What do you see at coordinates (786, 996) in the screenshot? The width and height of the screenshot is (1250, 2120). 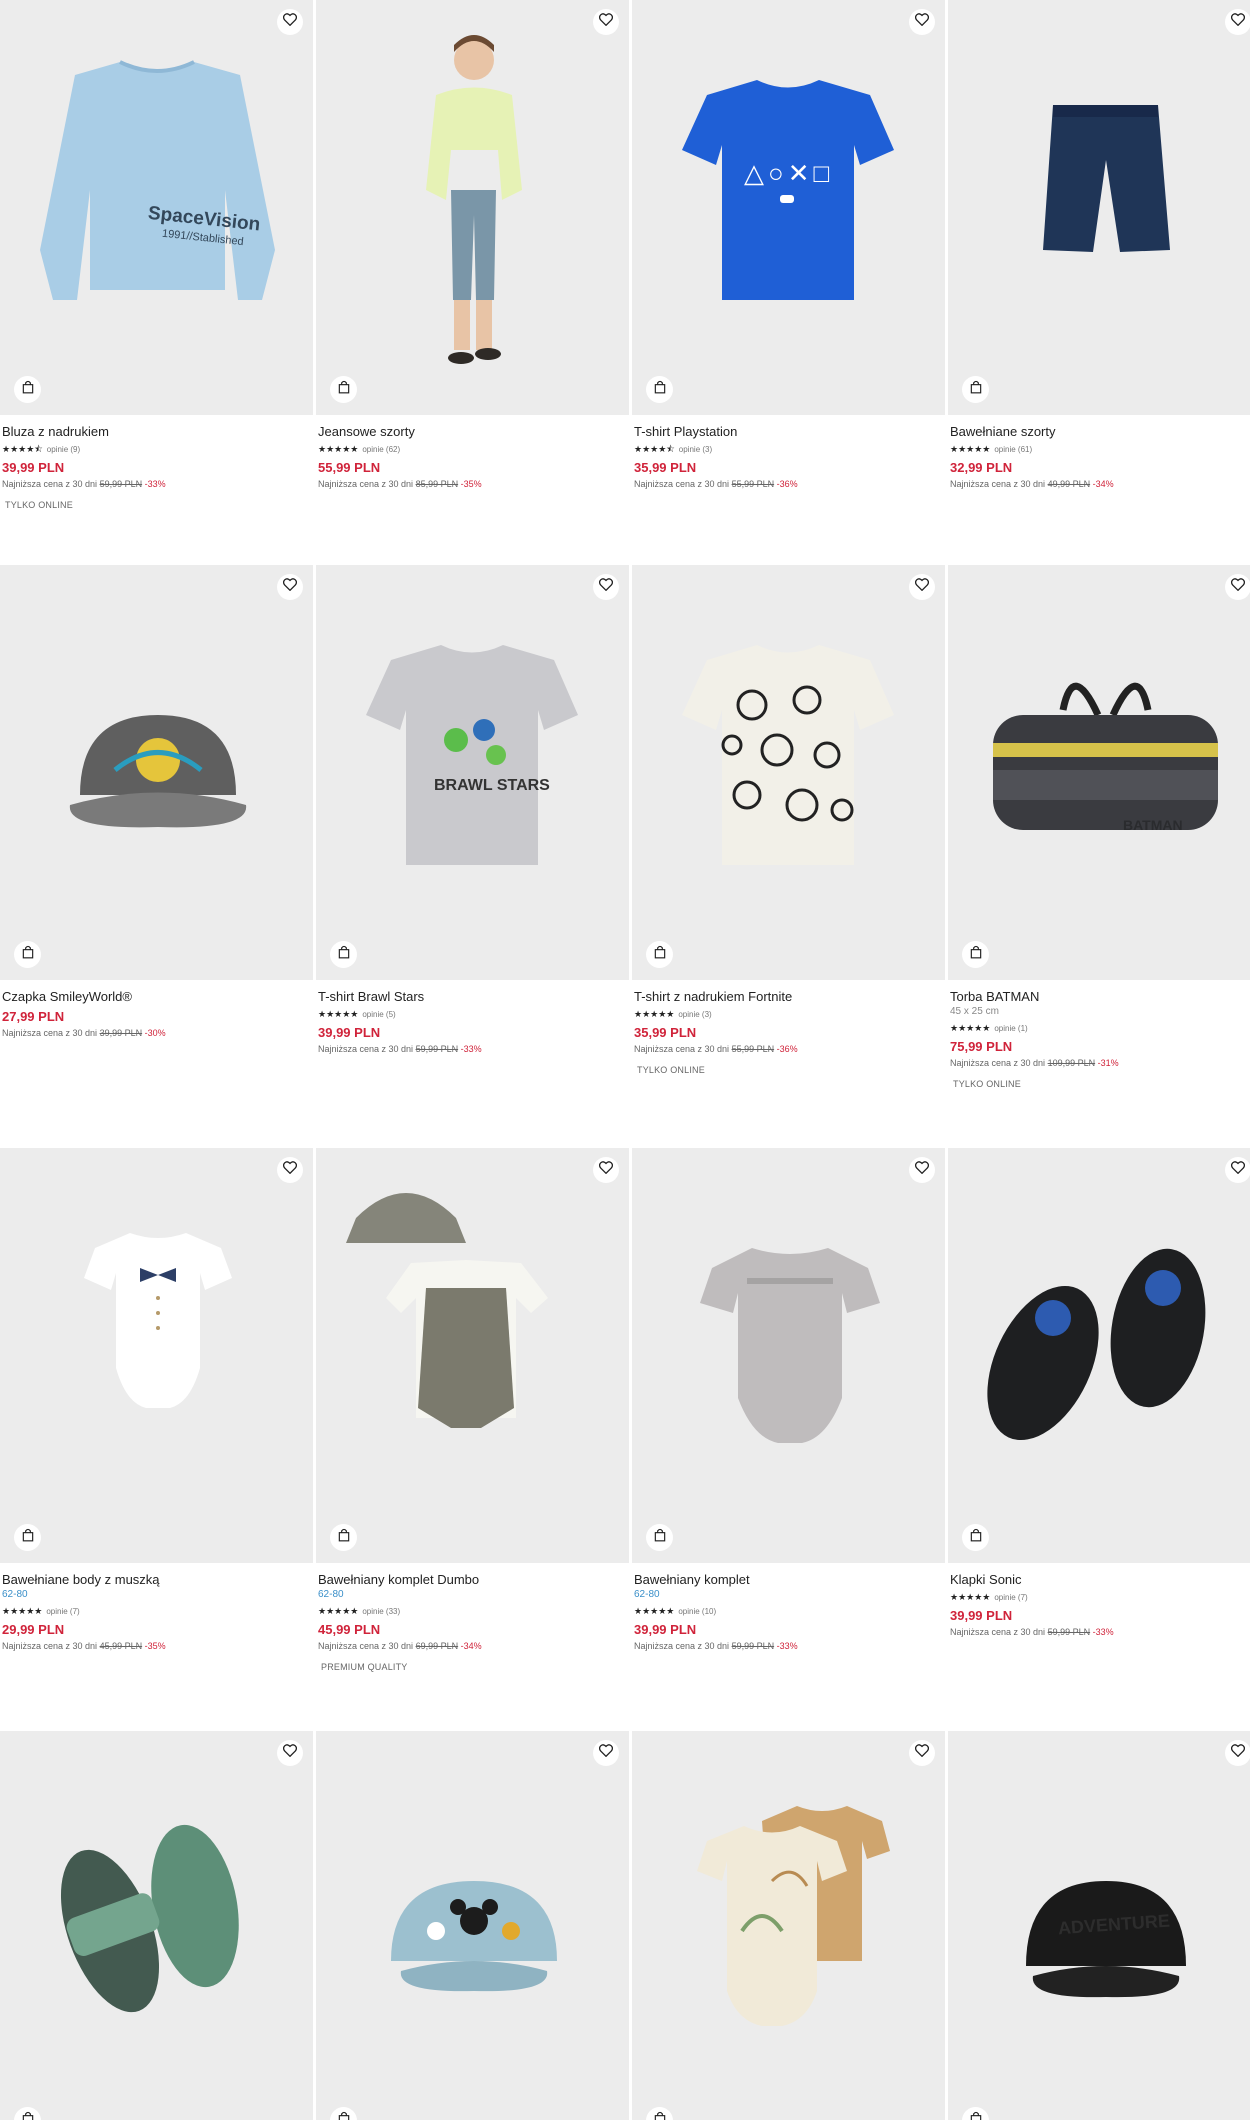 I see `product-title: T-shirt z nadrukiem Fortnite` at bounding box center [786, 996].